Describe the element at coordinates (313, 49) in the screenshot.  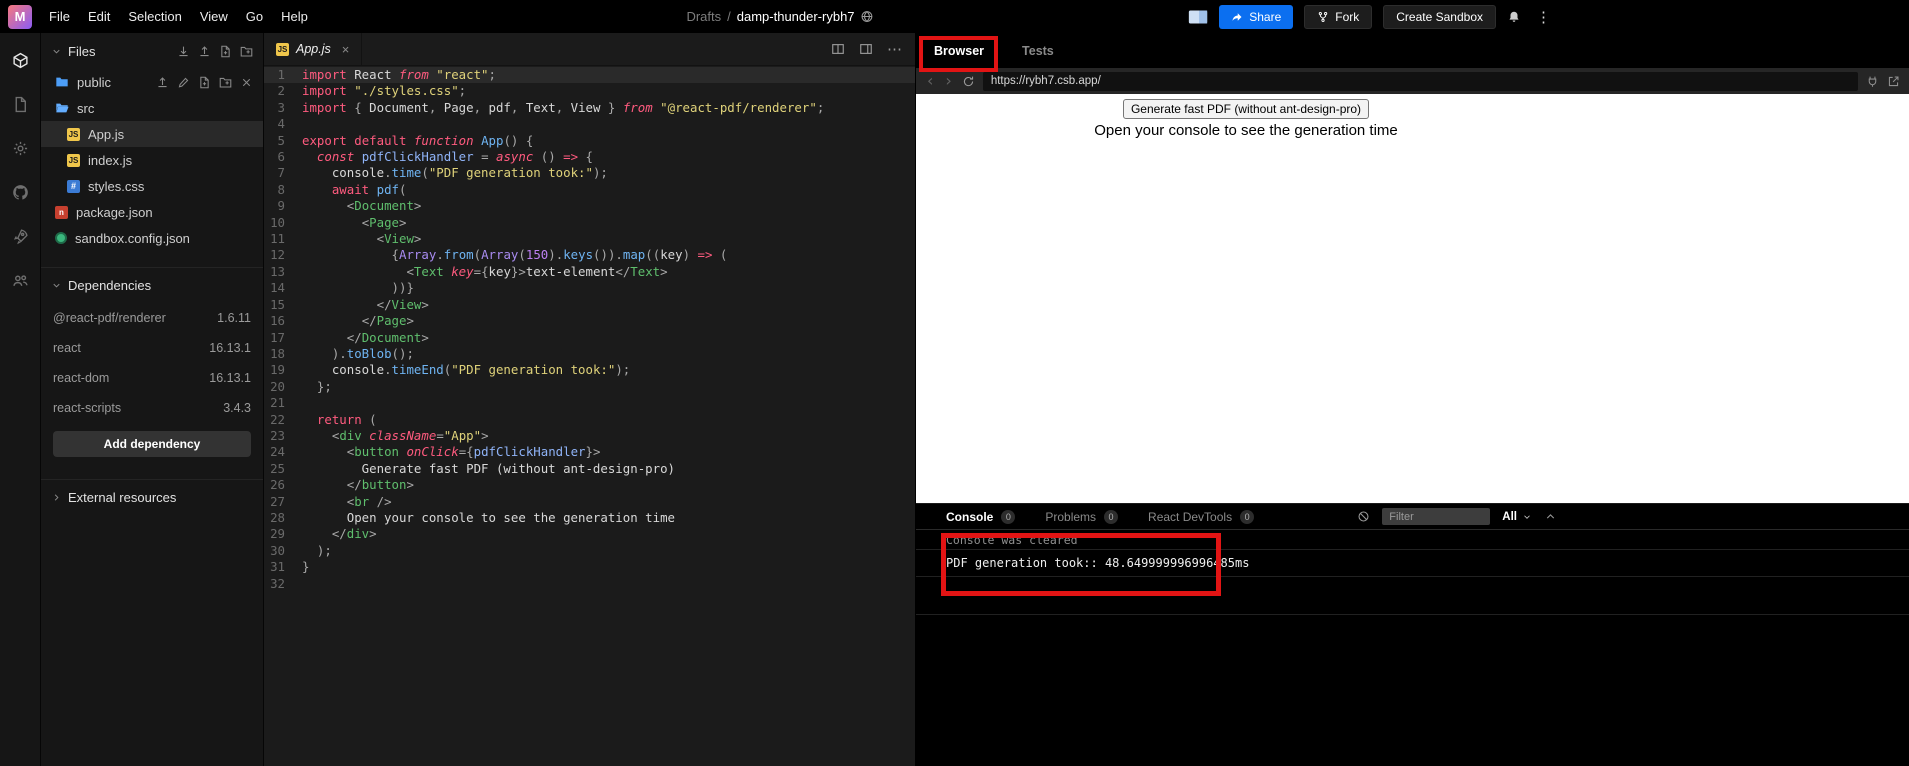
I see `editor-tab-appjs: JS App.js ×` at that location.